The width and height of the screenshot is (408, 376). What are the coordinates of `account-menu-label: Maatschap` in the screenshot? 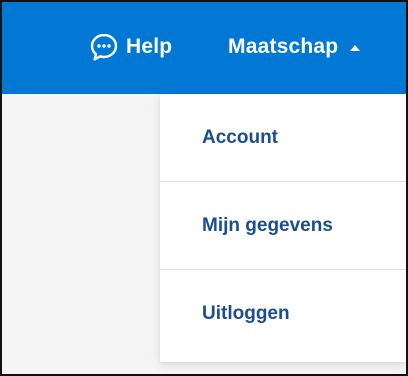 It's located at (283, 46).